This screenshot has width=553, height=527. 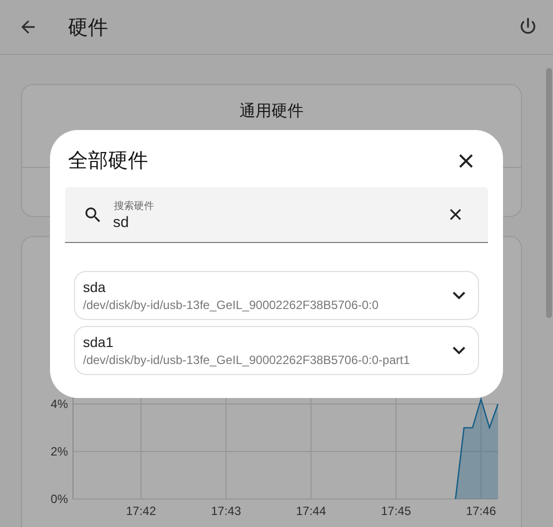 I want to click on x-tick-label: 17:46, so click(x=481, y=511).